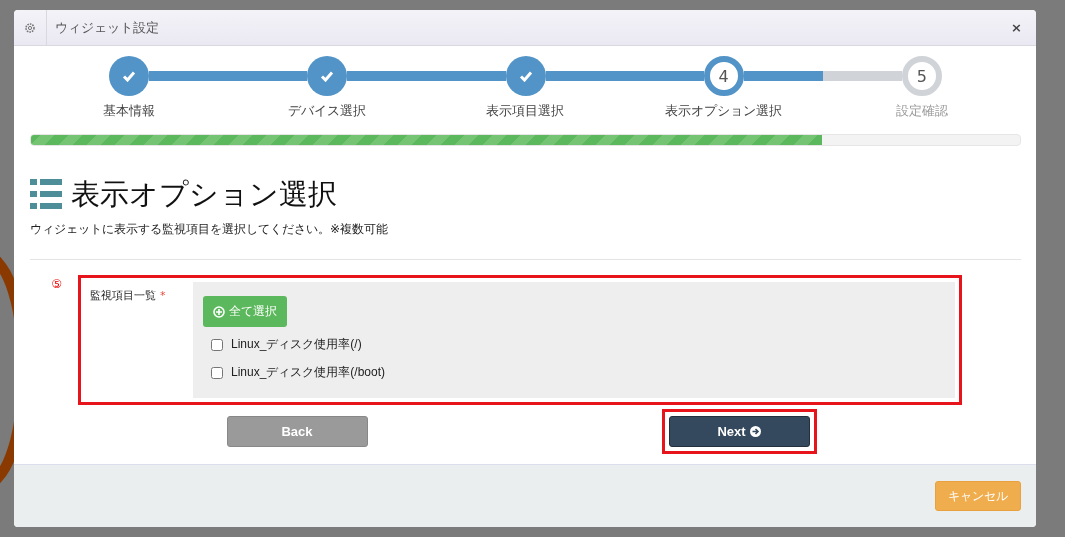 Image resolution: width=1065 pixels, height=537 pixels. Describe the element at coordinates (327, 111) in the screenshot. I see `step-label: デバイス選択` at that location.